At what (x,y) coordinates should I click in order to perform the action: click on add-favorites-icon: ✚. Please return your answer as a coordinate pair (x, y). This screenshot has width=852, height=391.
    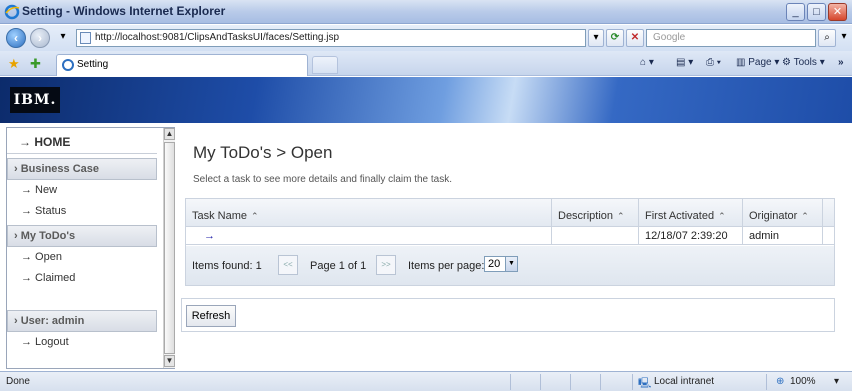
    Looking at the image, I should click on (35, 64).